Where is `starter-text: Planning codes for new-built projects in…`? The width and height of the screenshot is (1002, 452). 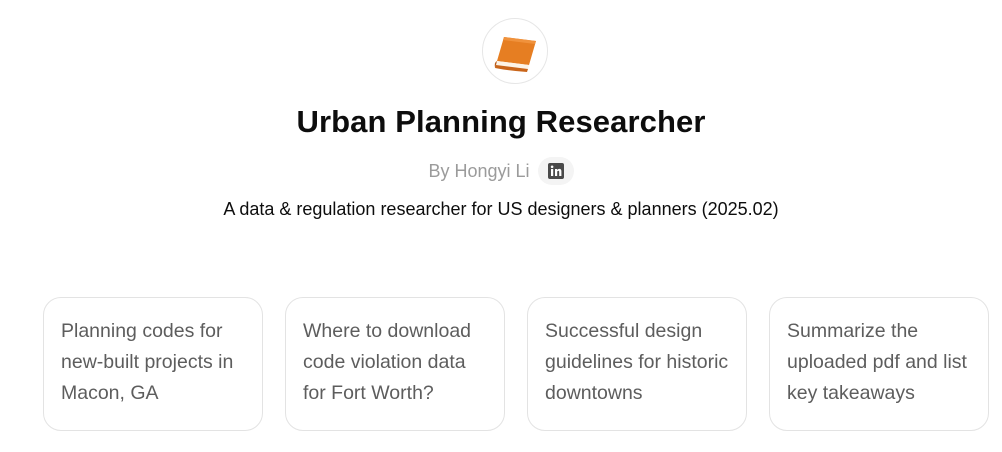 starter-text: Planning codes for new-built projects in… is located at coordinates (147, 362).